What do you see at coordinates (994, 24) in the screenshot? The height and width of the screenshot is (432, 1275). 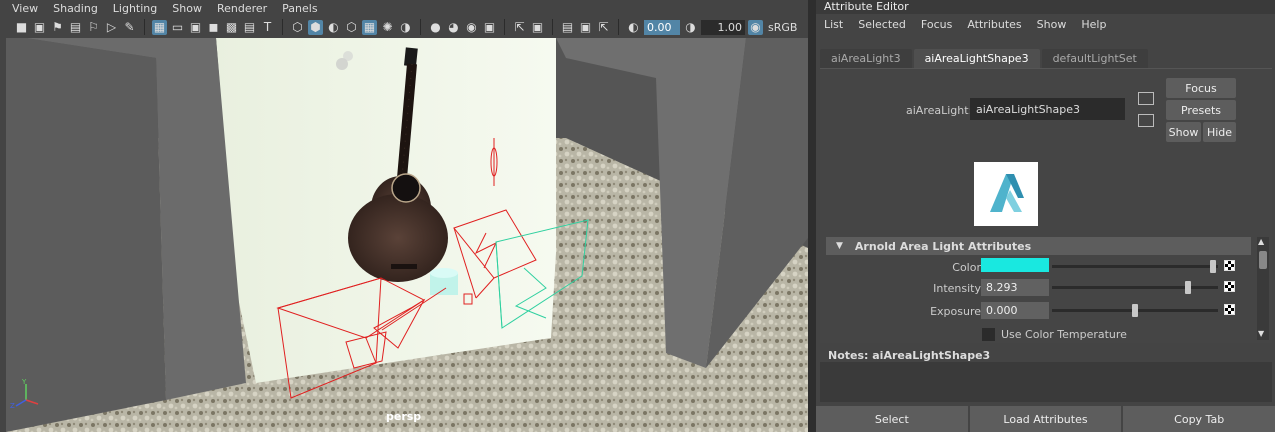 I see `menu-attributes: Attributes` at bounding box center [994, 24].